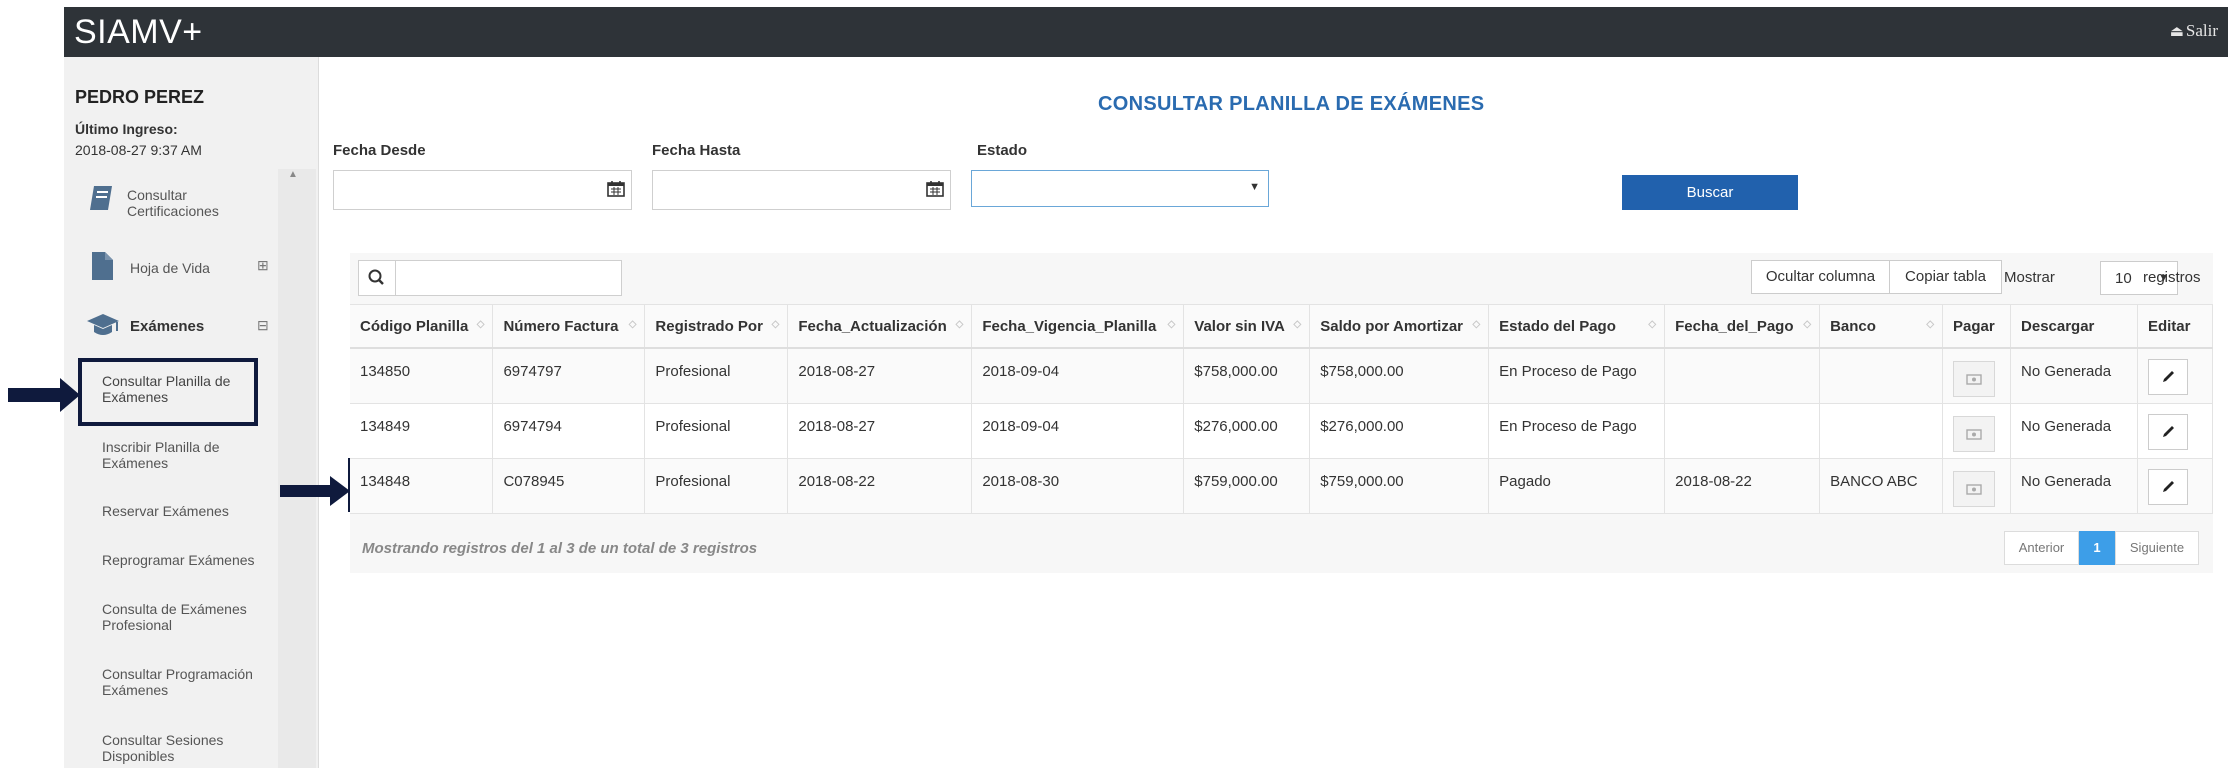 The image size is (2232, 768). Describe the element at coordinates (880, 486) in the screenshot. I see `table-cell: 2018-08-22` at that location.